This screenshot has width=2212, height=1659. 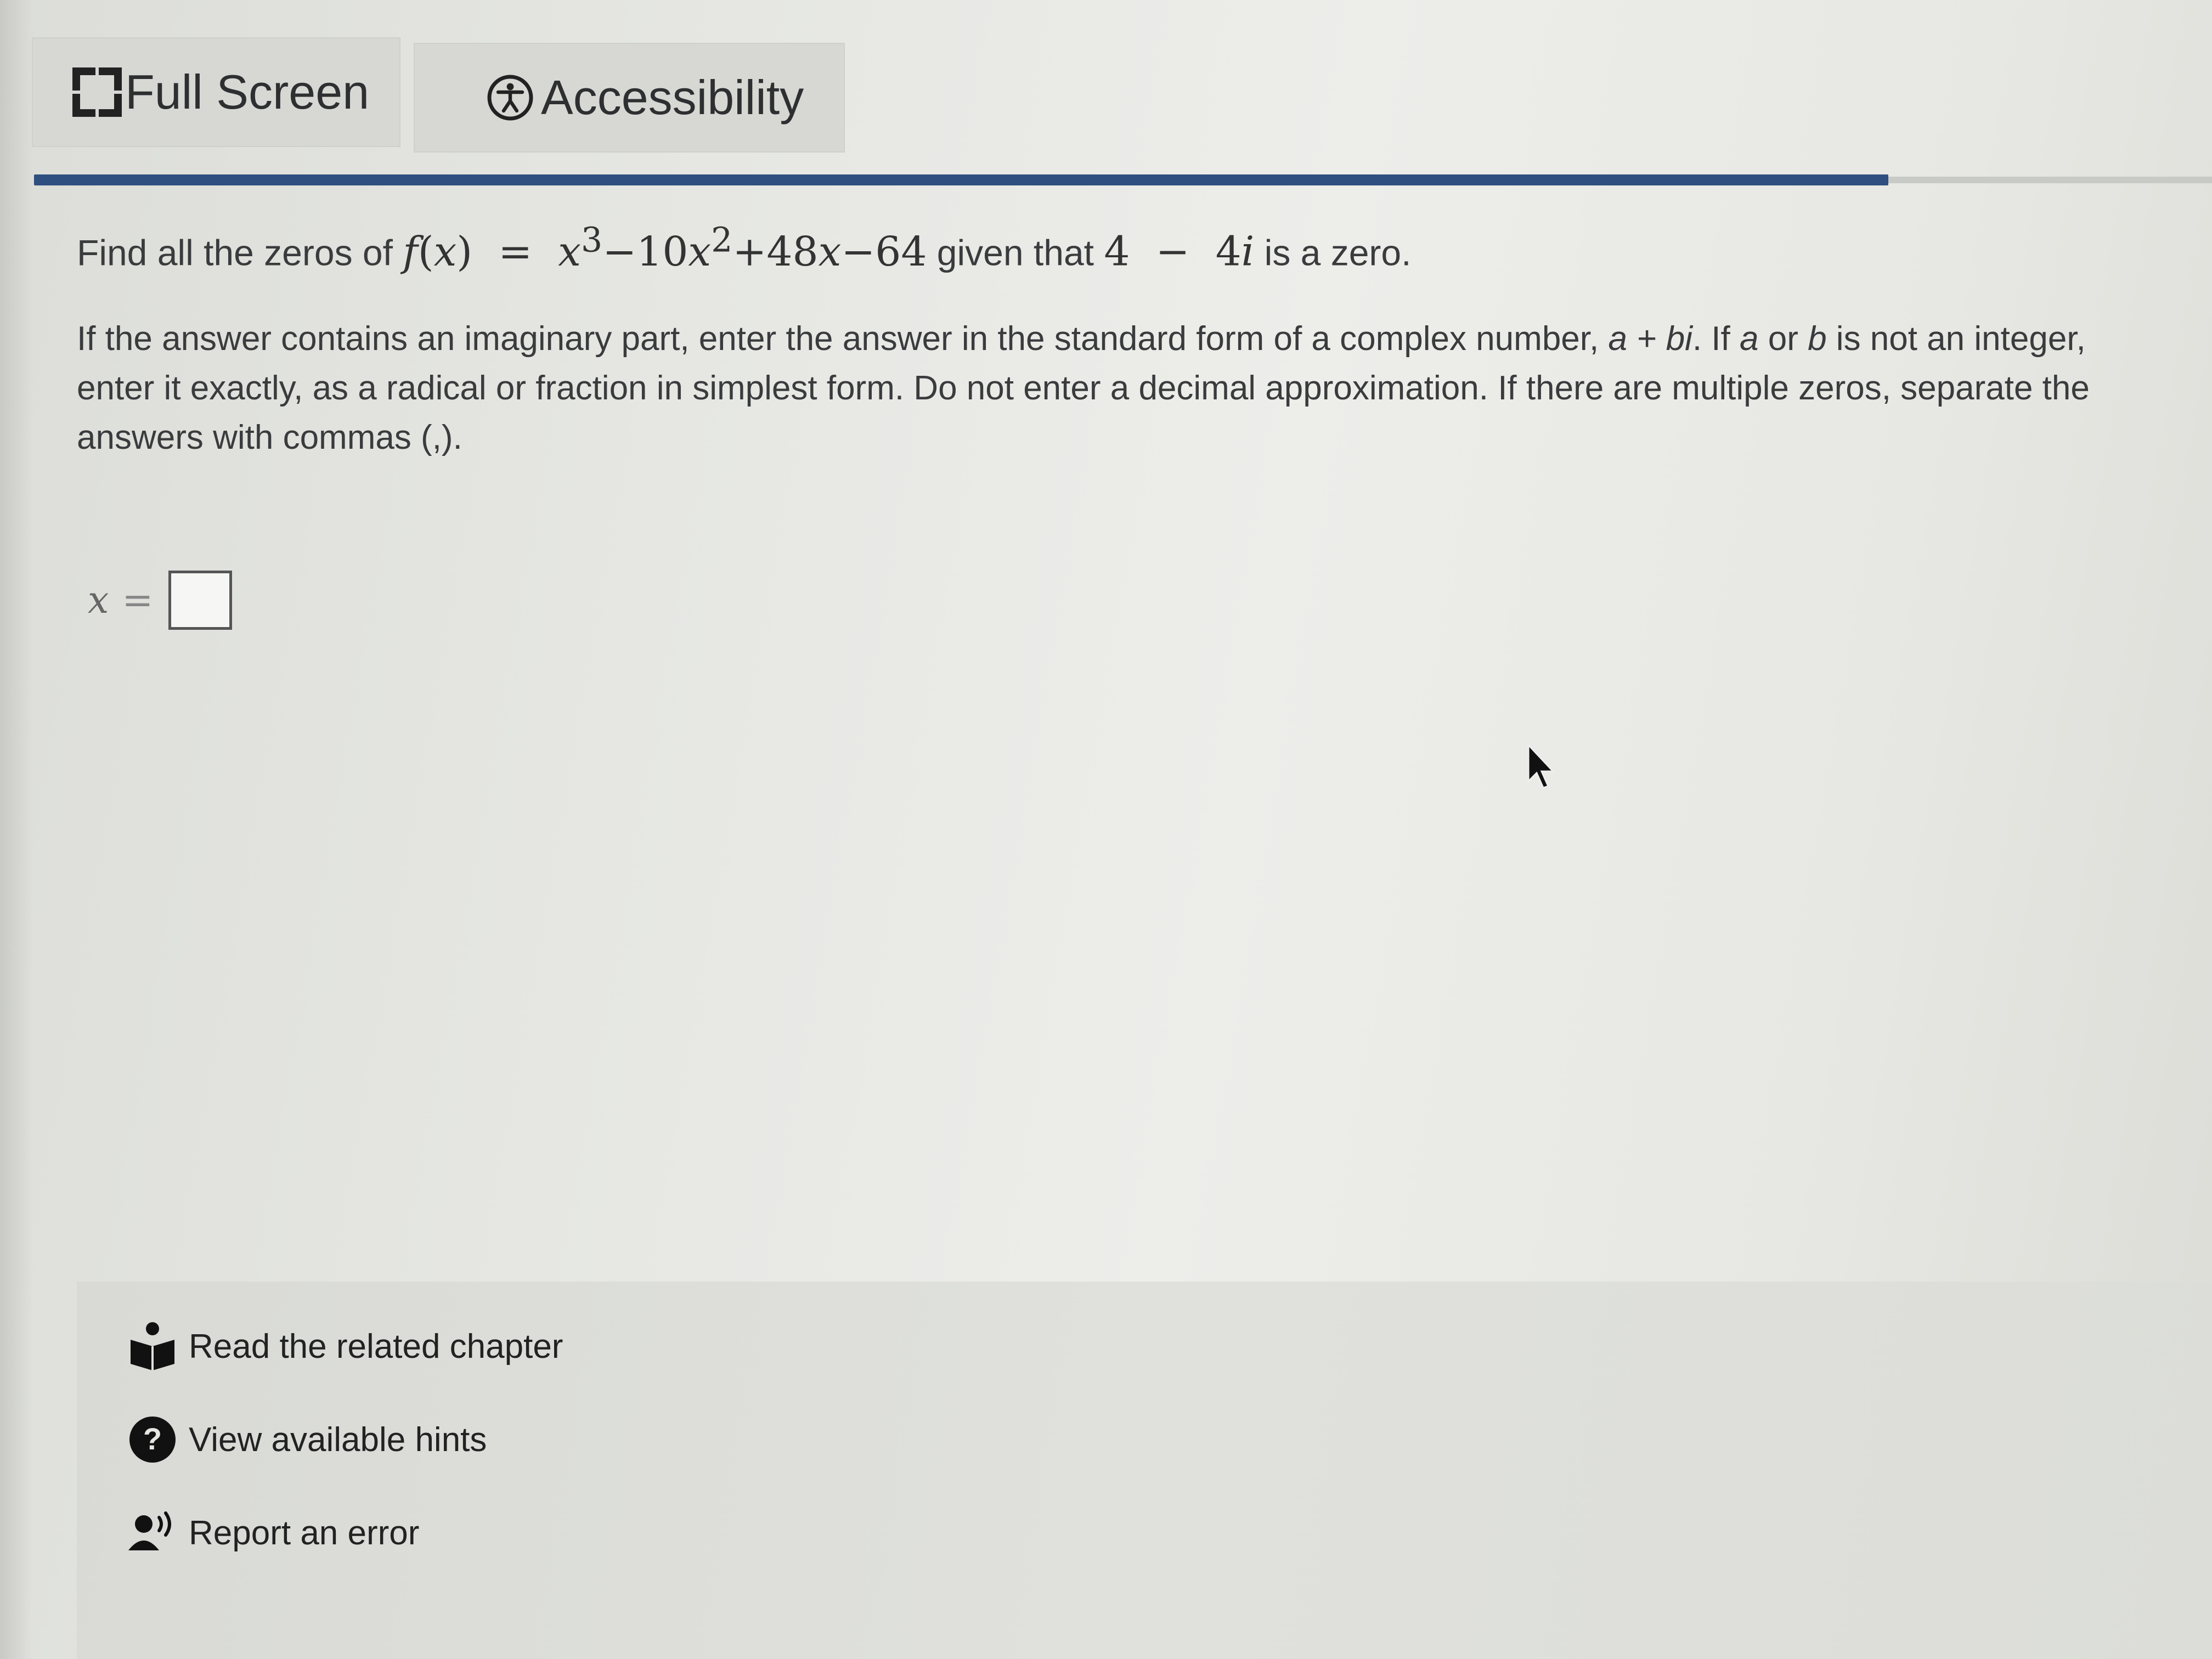 What do you see at coordinates (16, 830) in the screenshot?
I see `left-edge-shadow` at bounding box center [16, 830].